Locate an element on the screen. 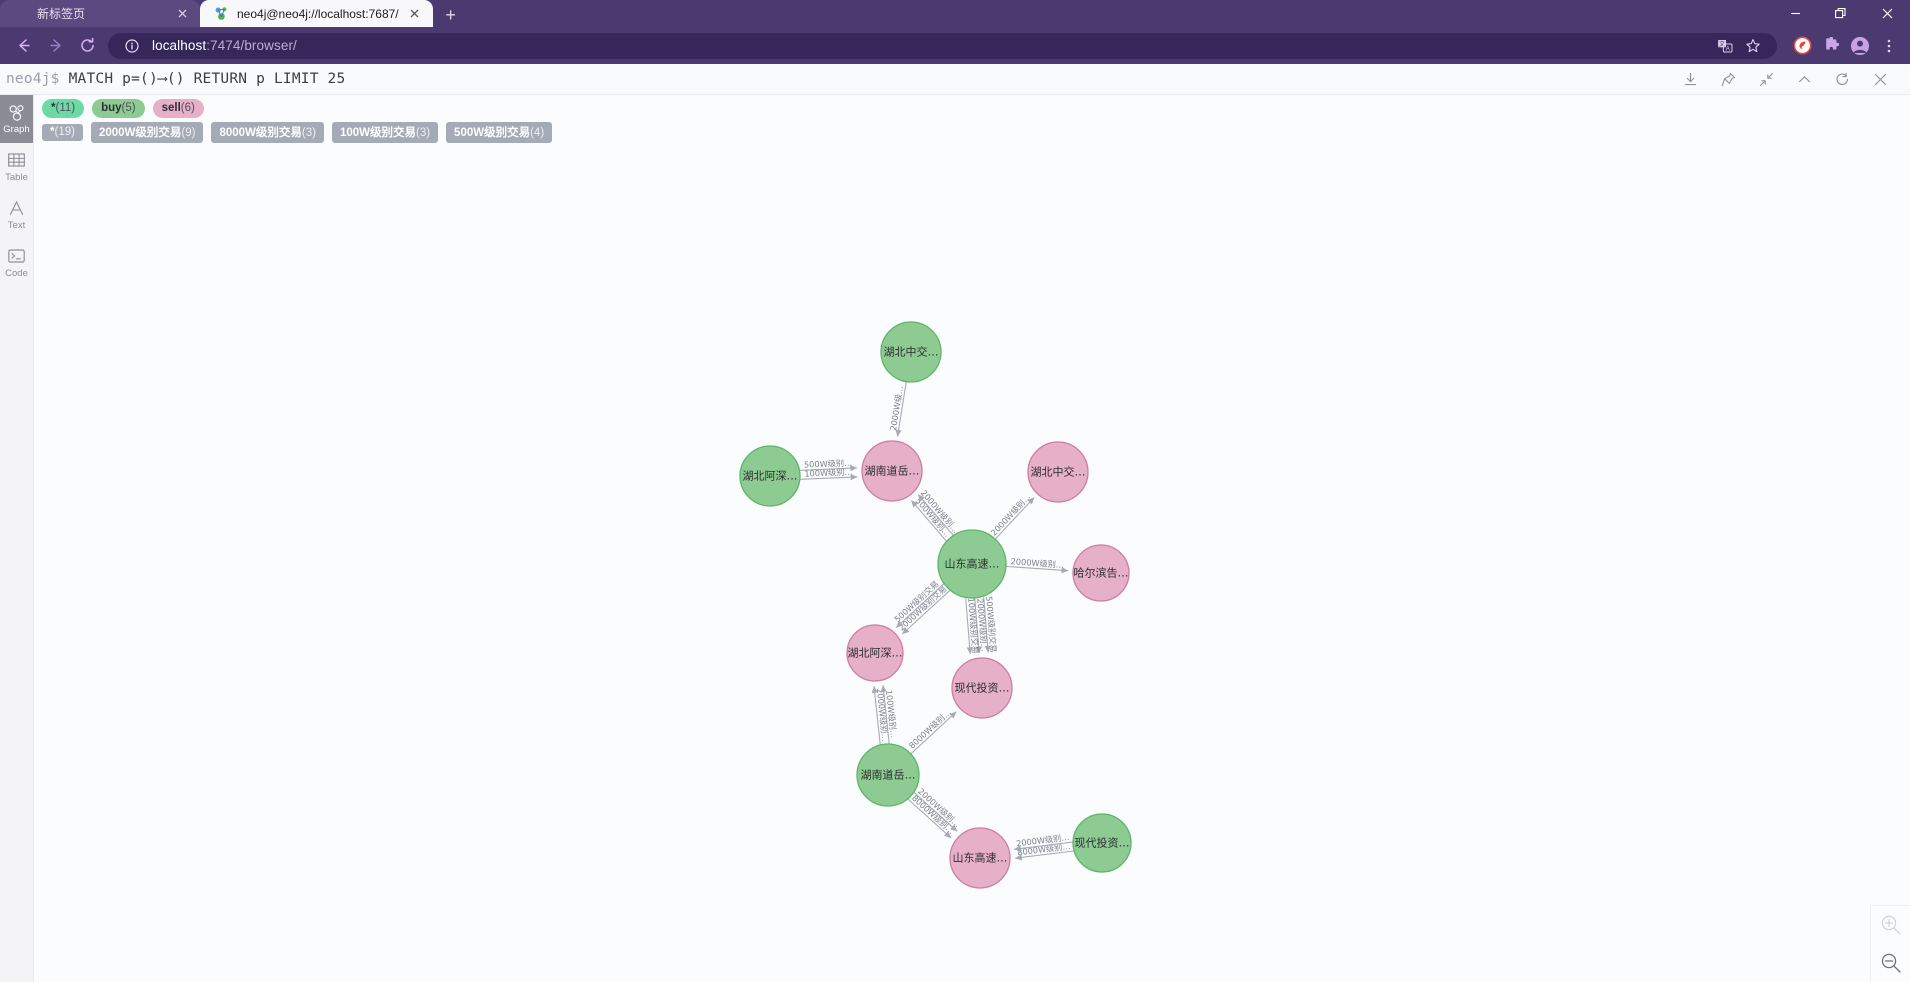 This screenshot has width=1910, height=982. graph-icon is located at coordinates (17, 112).